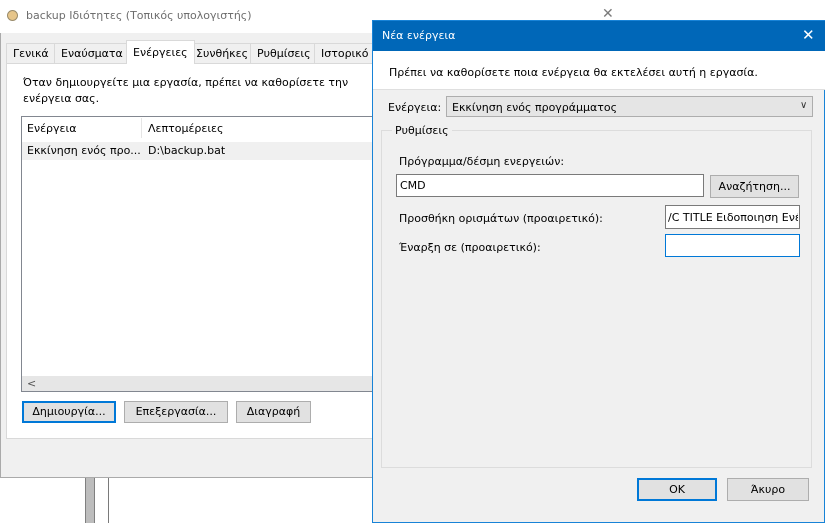  Describe the element at coordinates (415, 107) in the screenshot. I see `action-label: Ενέργεια:` at that location.